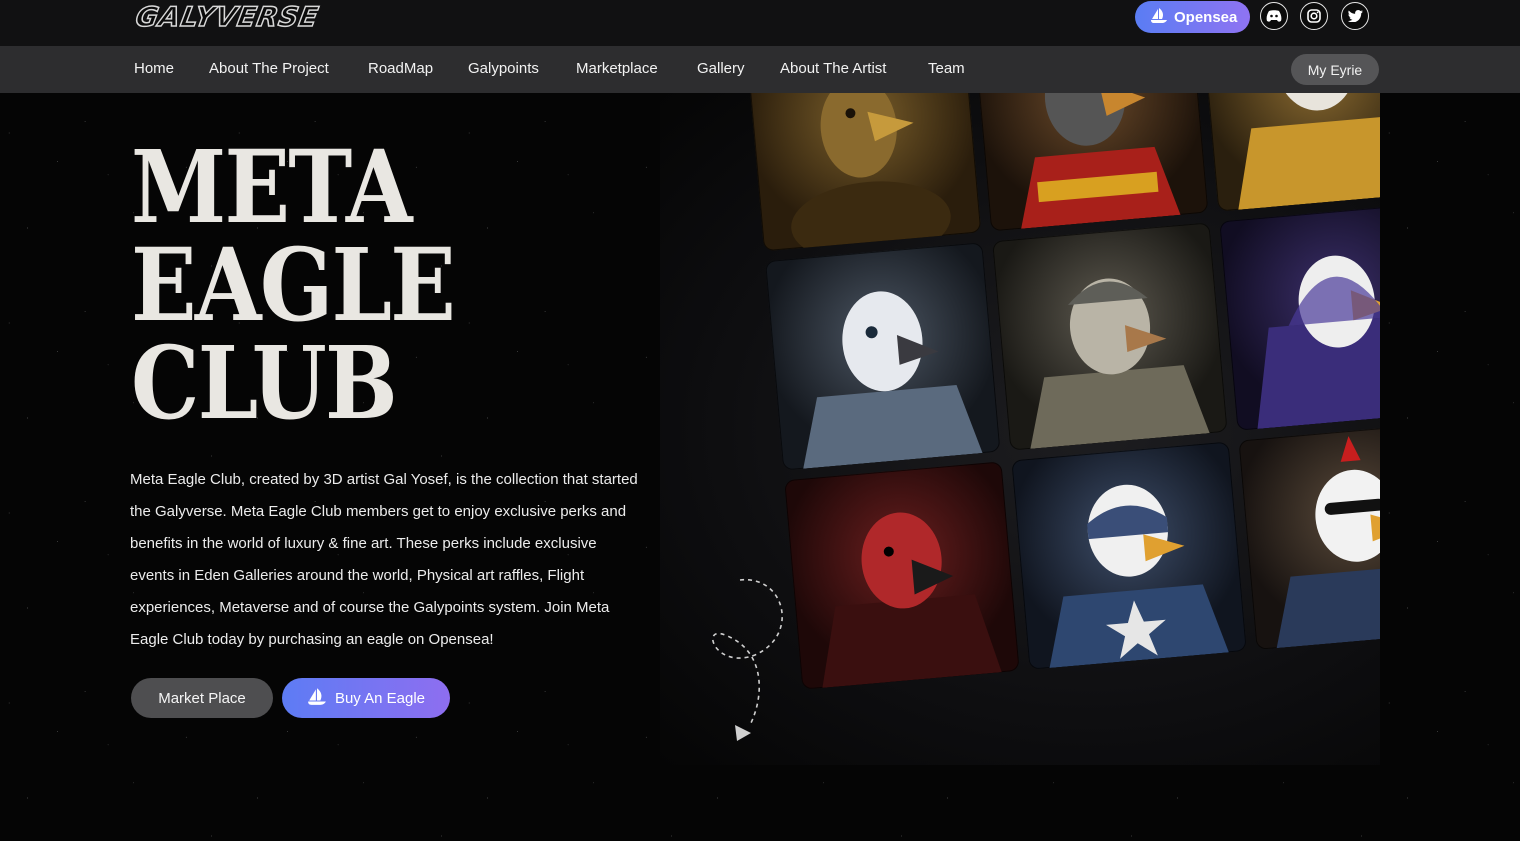  Describe the element at coordinates (202, 698) in the screenshot. I see `market-place-button: Market Place` at that location.